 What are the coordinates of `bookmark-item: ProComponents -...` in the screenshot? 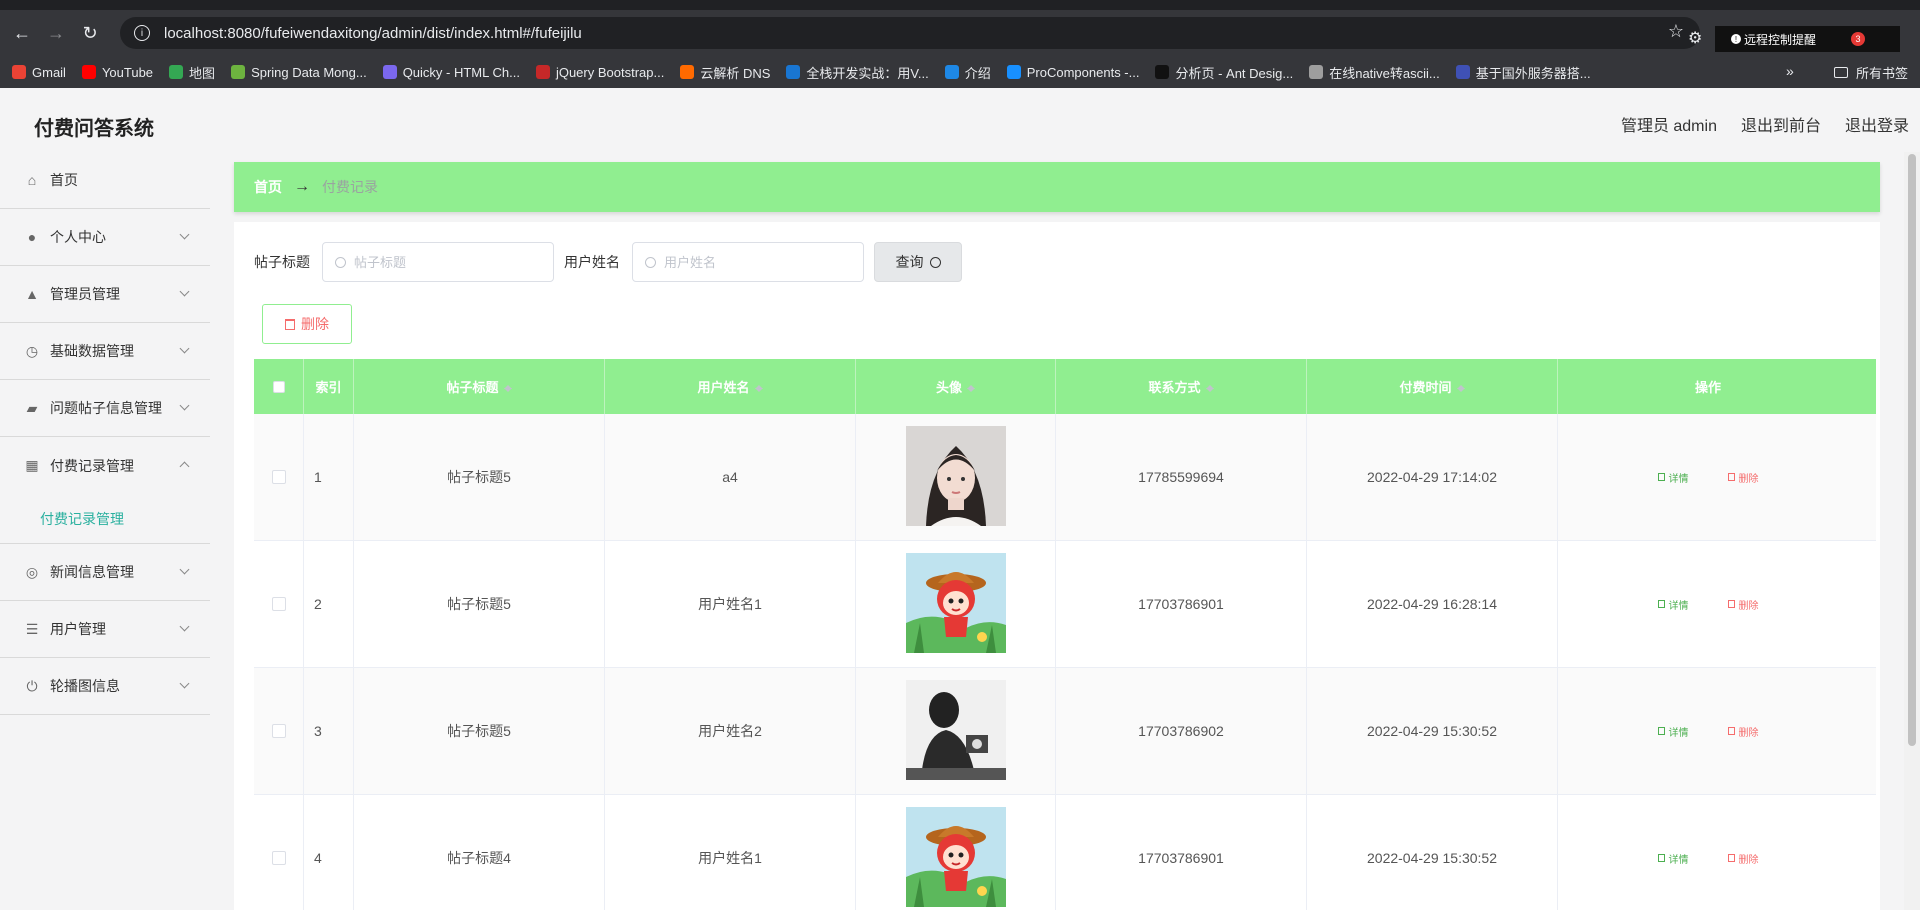 It's located at (1072, 72).